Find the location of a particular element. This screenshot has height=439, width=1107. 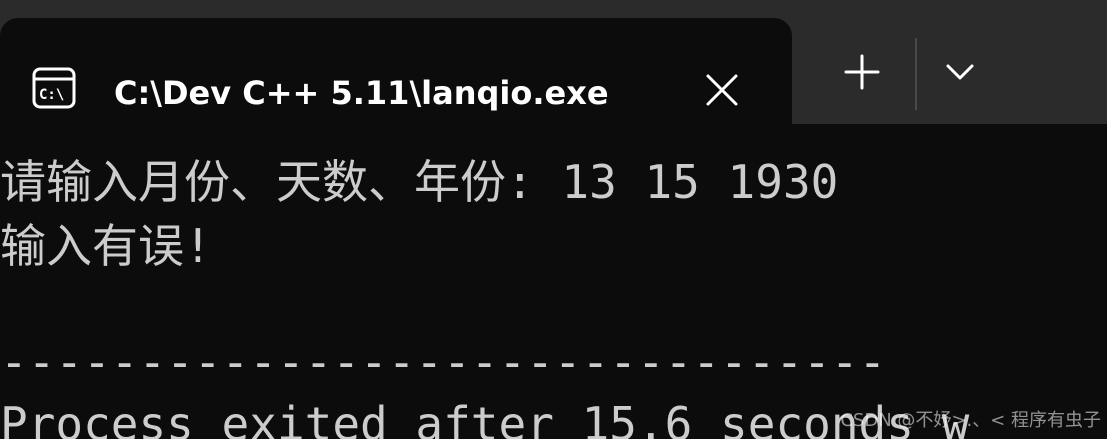

chevron-down-icon is located at coordinates (960, 72).